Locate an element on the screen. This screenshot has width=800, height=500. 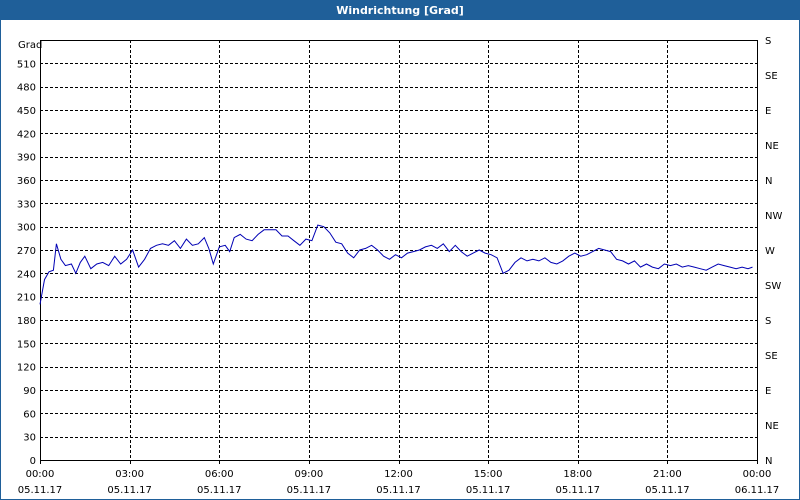
y-tick-label: 300 is located at coordinates (26, 228).